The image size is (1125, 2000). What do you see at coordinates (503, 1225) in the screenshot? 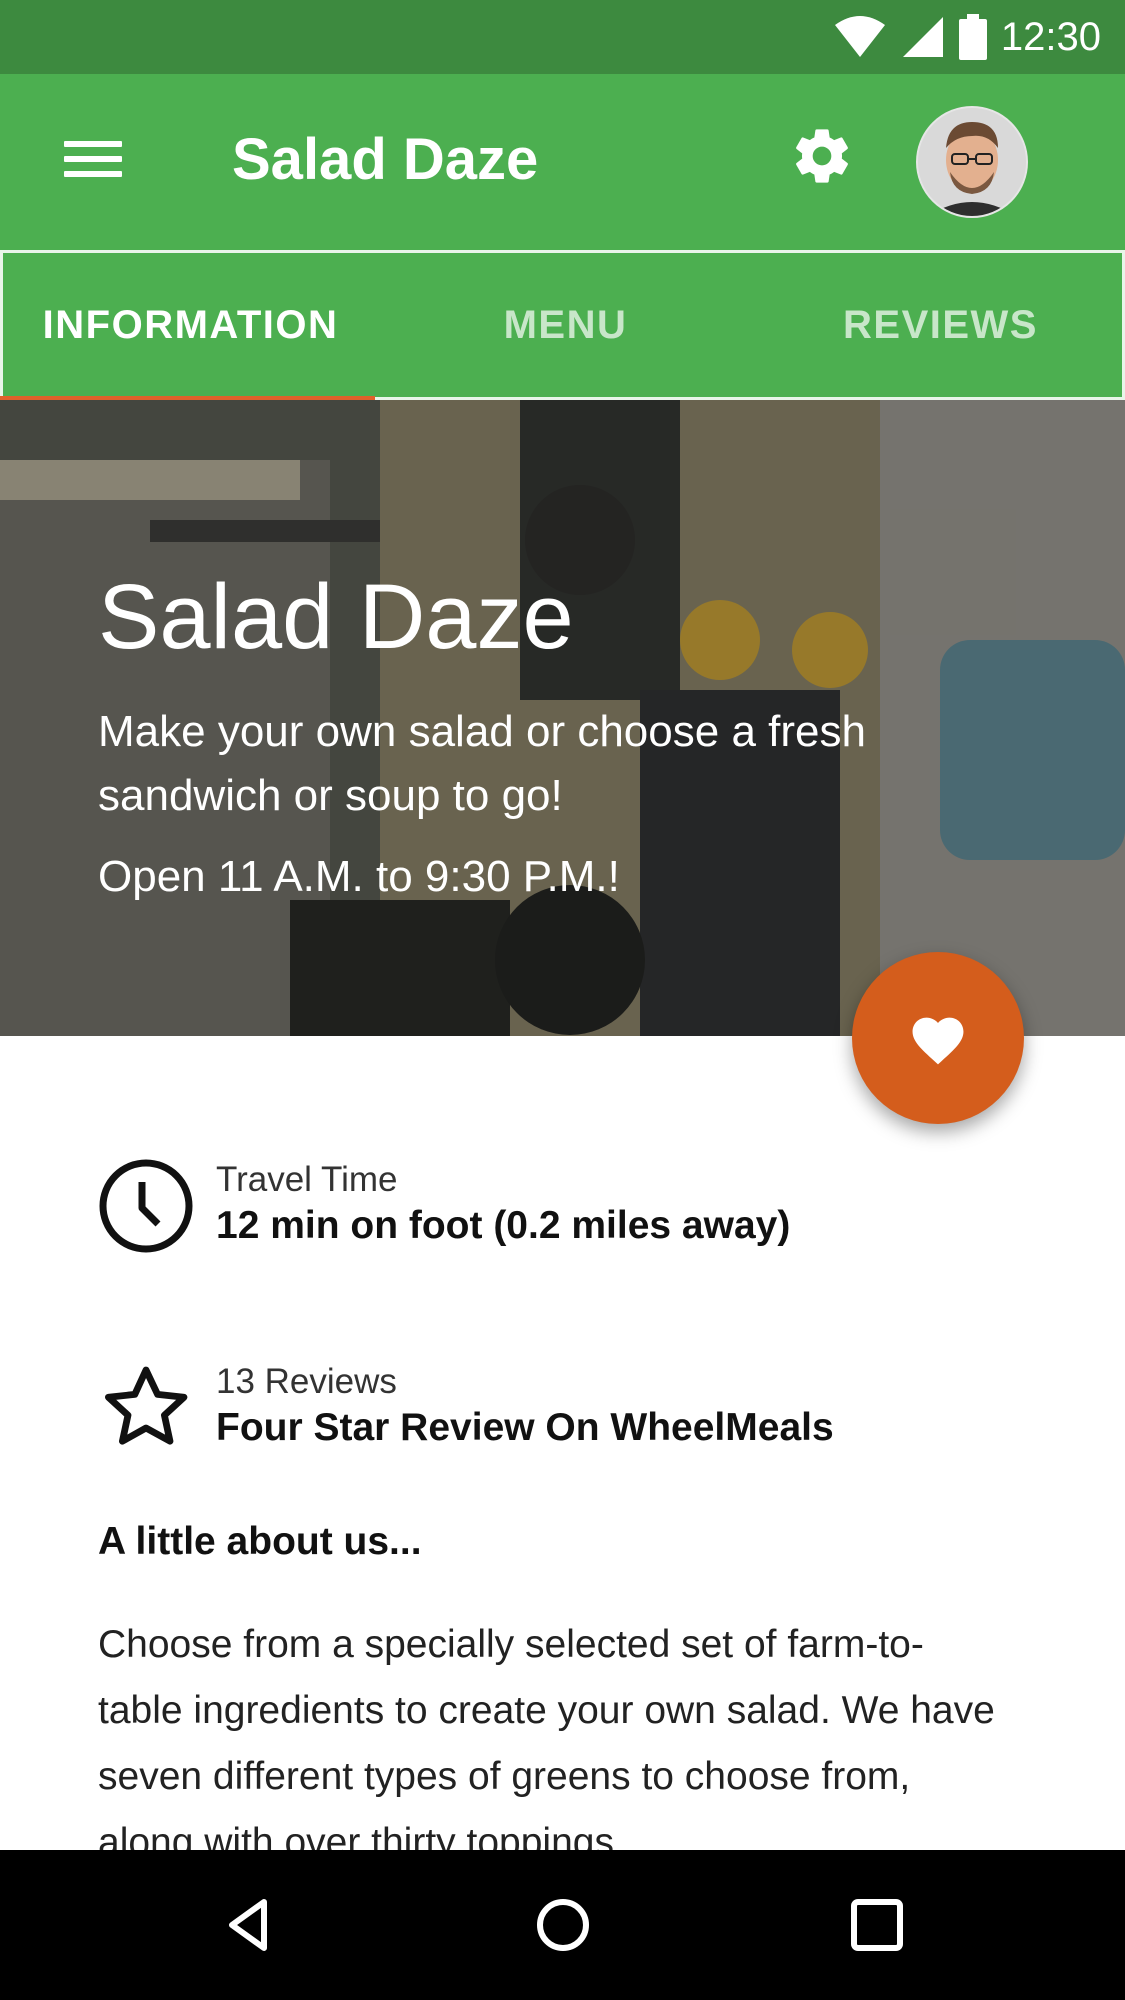
I see `travel-time-value: 12 min on foot (0.2 miles away)` at bounding box center [503, 1225].